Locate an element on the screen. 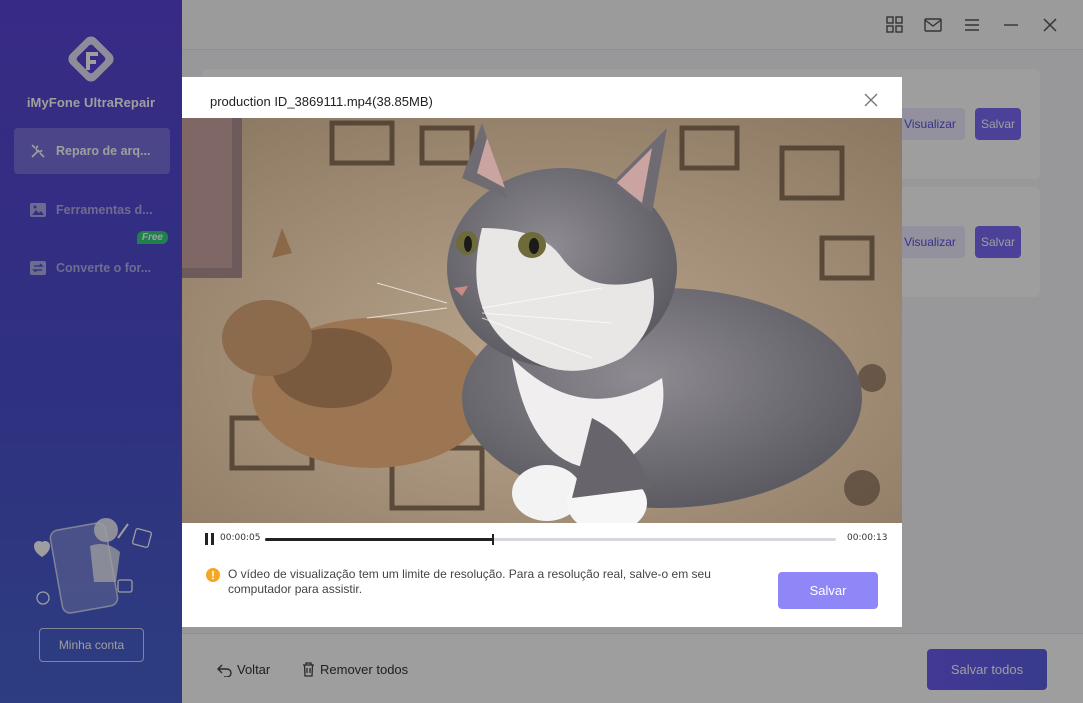 The height and width of the screenshot is (703, 1083). close-icon is located at coordinates (871, 100).